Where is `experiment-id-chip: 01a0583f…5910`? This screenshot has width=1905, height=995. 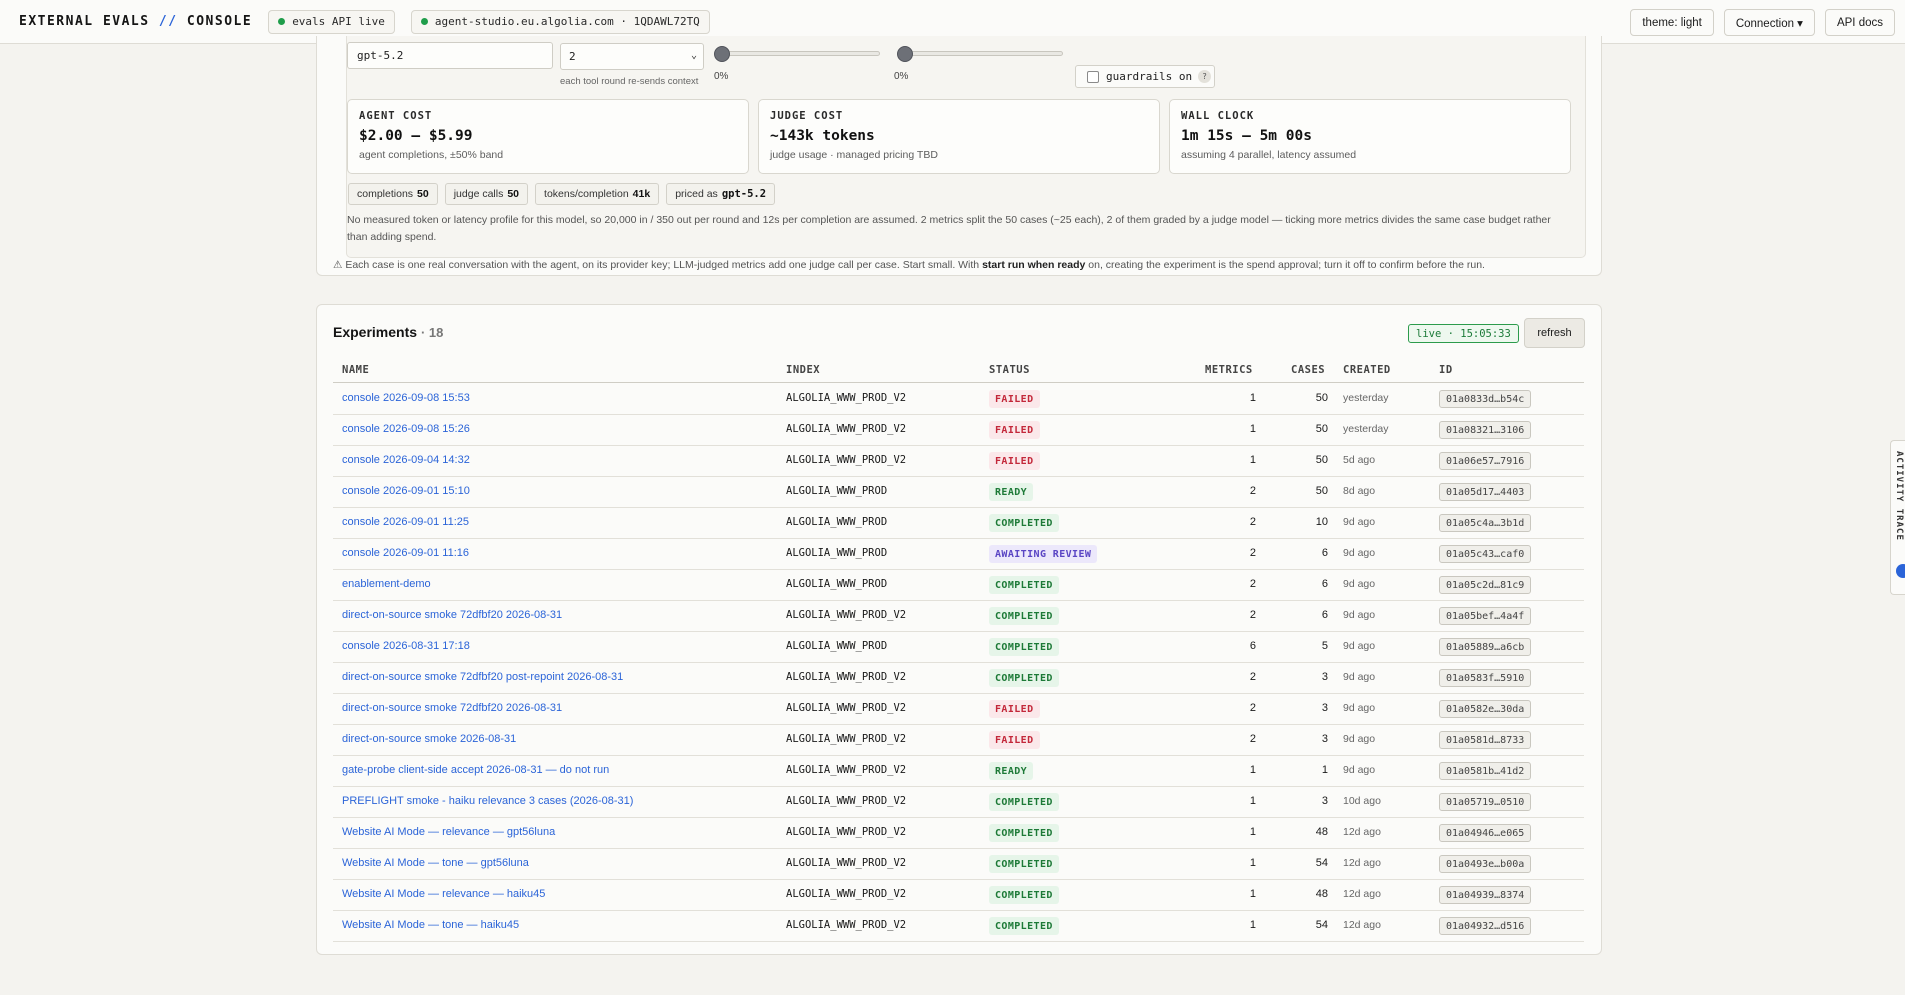 experiment-id-chip: 01a0583f…5910 is located at coordinates (1485, 678).